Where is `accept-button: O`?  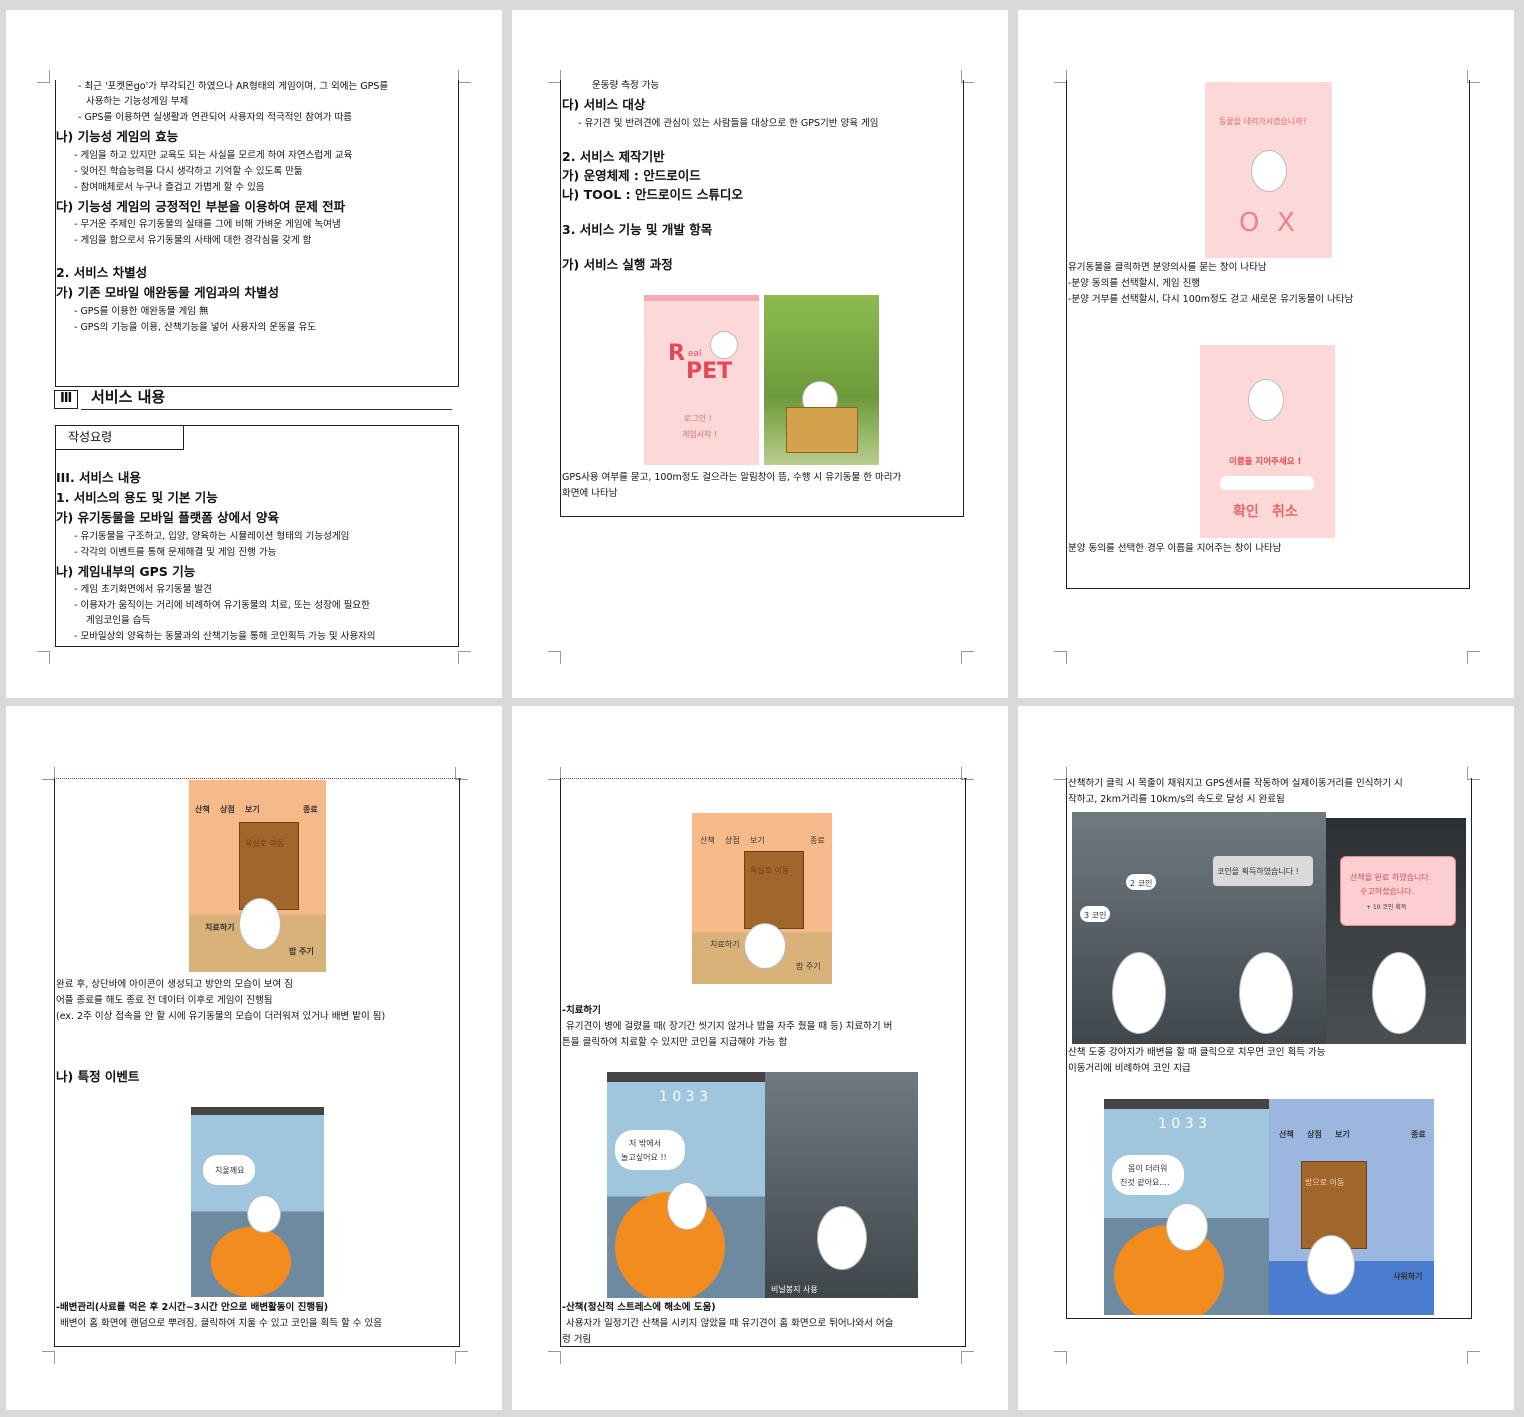
accept-button: O is located at coordinates (1249, 223).